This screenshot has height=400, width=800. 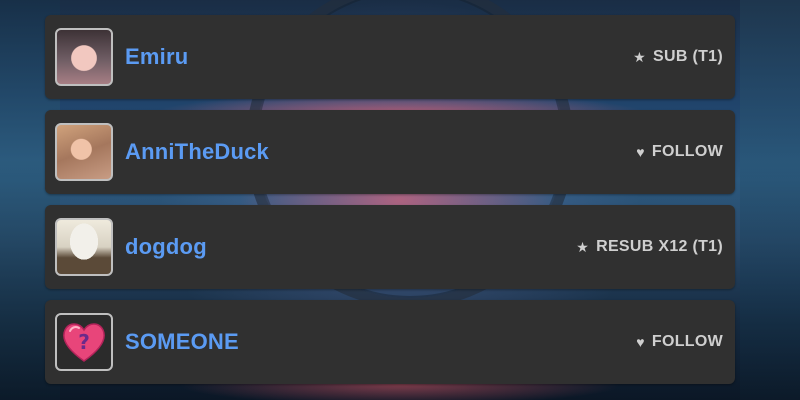 I want to click on alert-username: SOMEONE, so click(x=182, y=341).